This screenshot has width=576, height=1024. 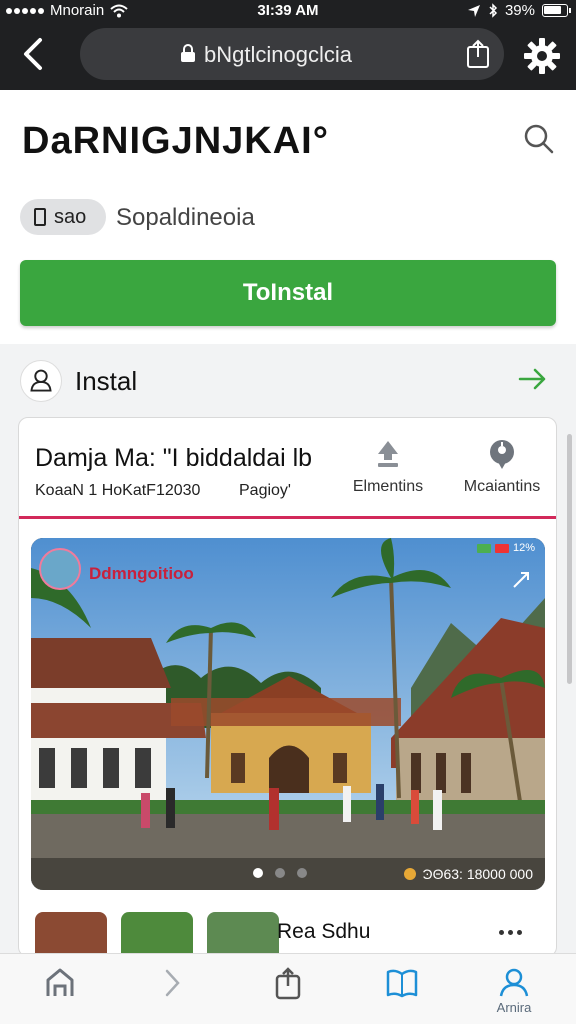 What do you see at coordinates (288, 293) in the screenshot?
I see `install-button: ToInstal` at bounding box center [288, 293].